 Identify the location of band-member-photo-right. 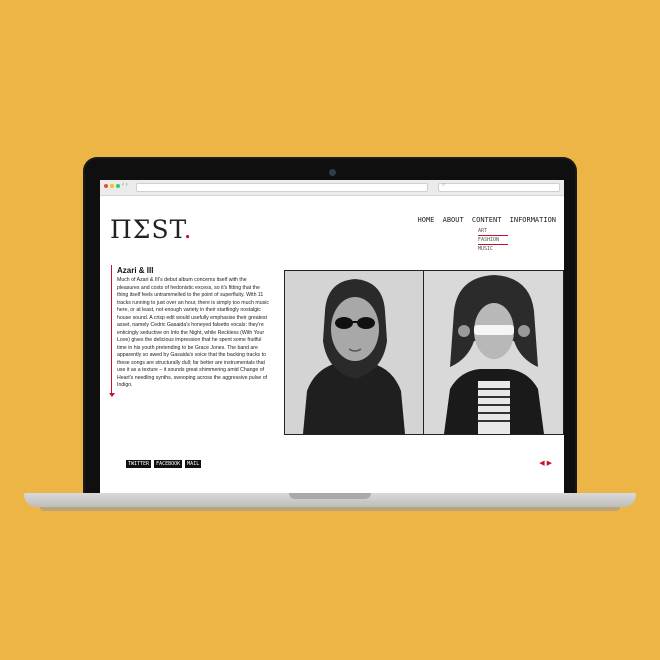
(493, 352).